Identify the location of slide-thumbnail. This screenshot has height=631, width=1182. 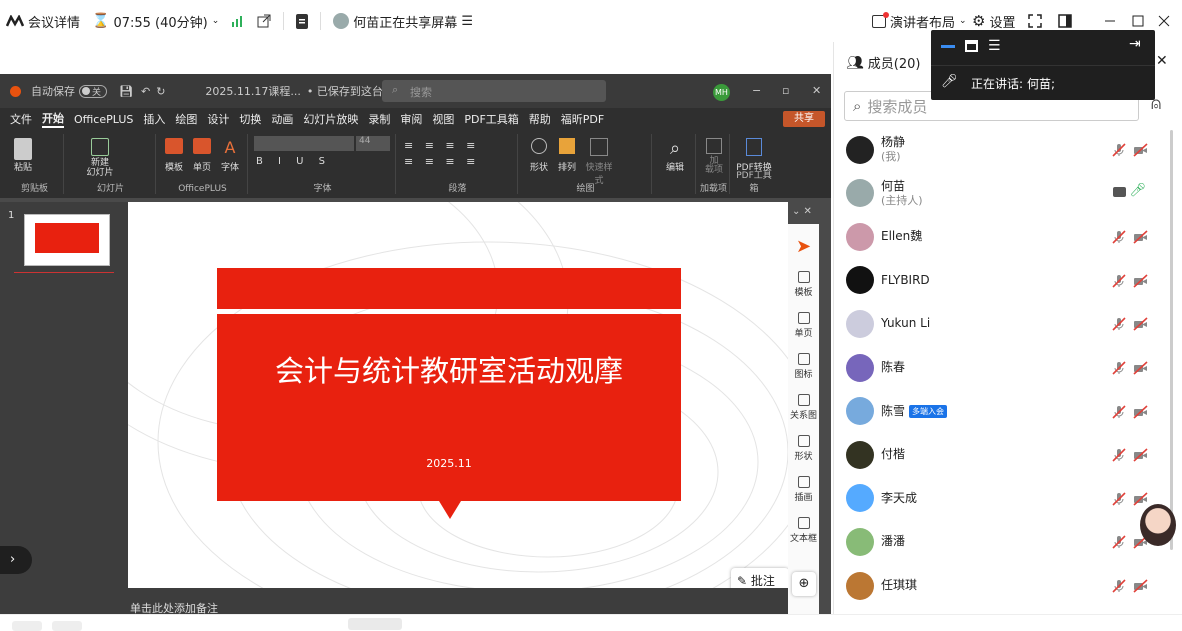
(67, 240).